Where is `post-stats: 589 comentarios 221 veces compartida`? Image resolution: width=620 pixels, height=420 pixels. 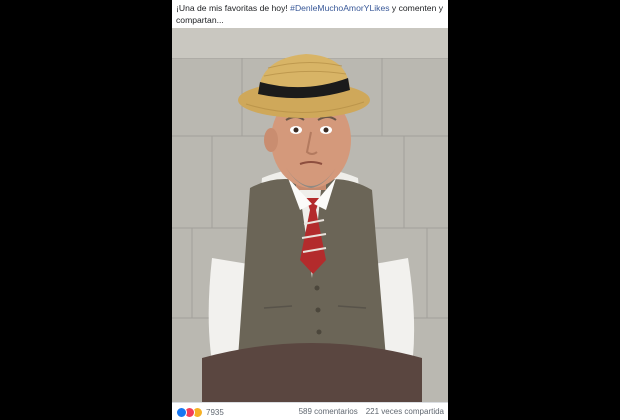
post-stats: 589 comentarios 221 veces compartida is located at coordinates (371, 411).